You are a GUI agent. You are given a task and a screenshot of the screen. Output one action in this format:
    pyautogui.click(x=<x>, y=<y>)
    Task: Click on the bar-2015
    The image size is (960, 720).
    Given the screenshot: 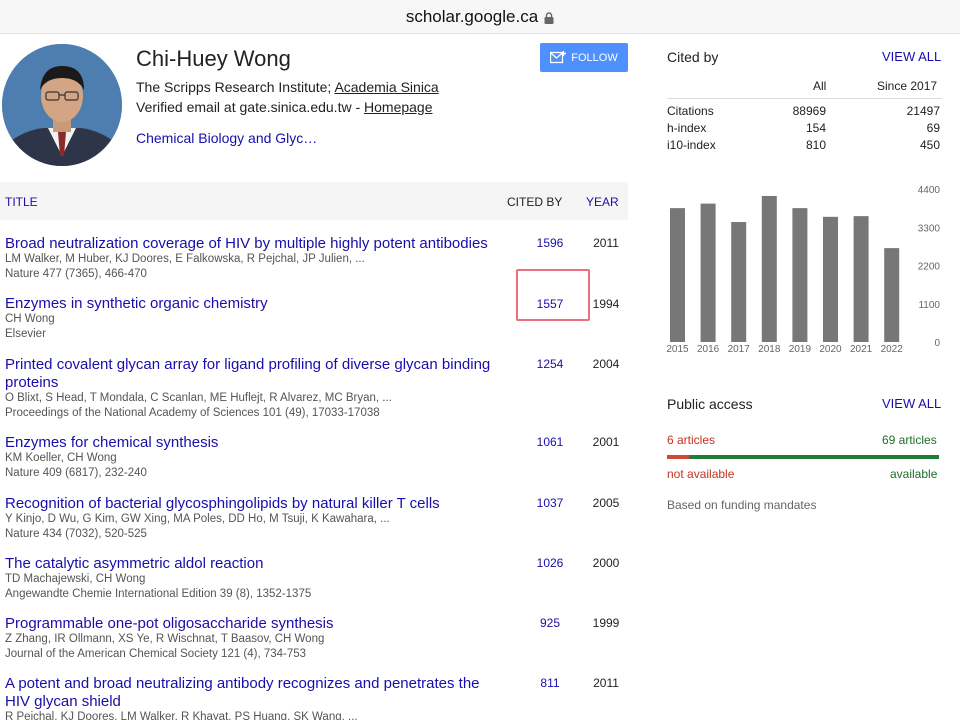 What is the action you would take?
    pyautogui.click(x=677, y=275)
    